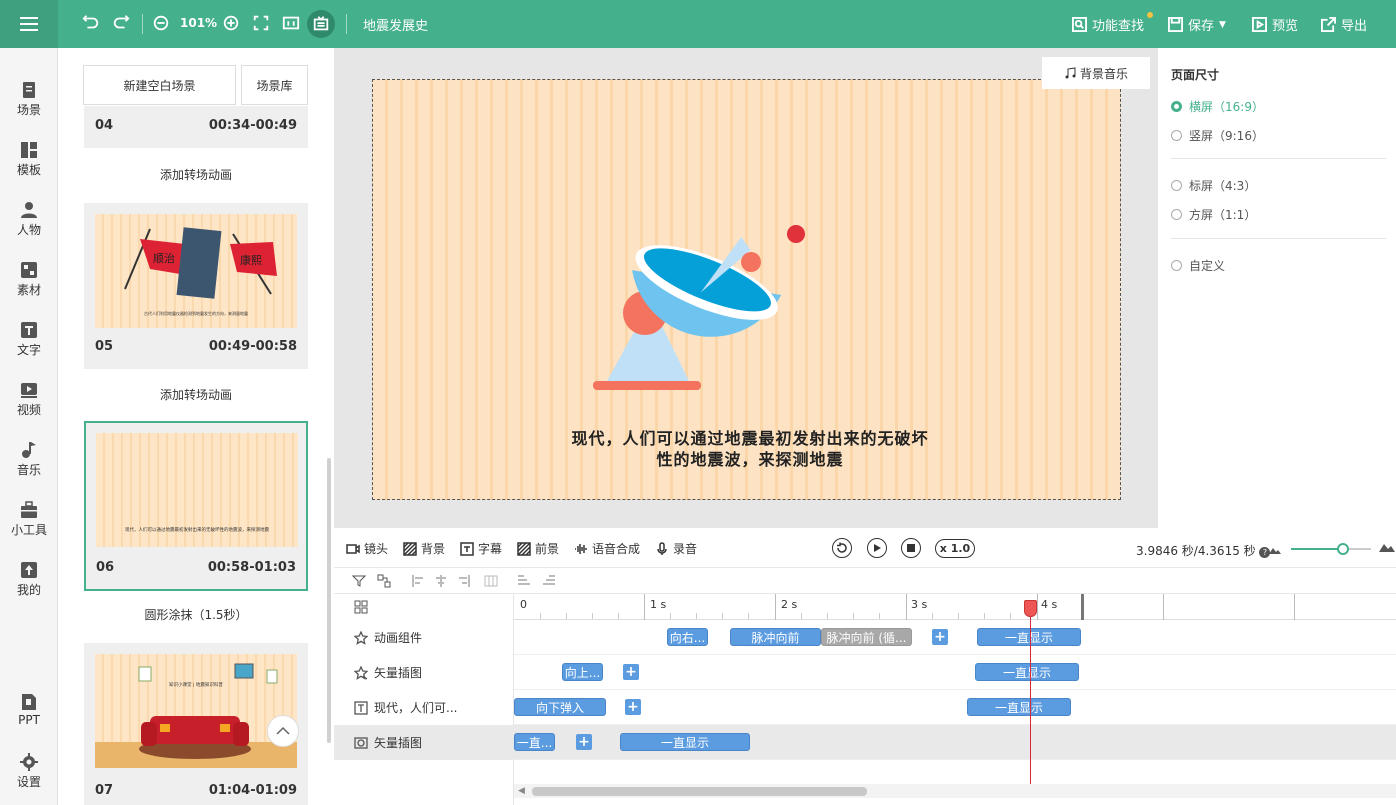  What do you see at coordinates (467, 548) in the screenshot?
I see `subtitle-icon` at bounding box center [467, 548].